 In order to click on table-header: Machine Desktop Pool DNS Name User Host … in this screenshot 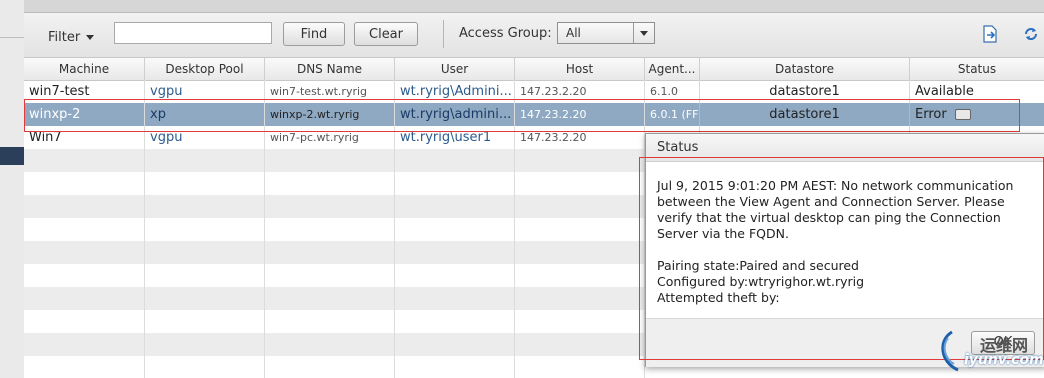, I will do `click(534, 69)`.